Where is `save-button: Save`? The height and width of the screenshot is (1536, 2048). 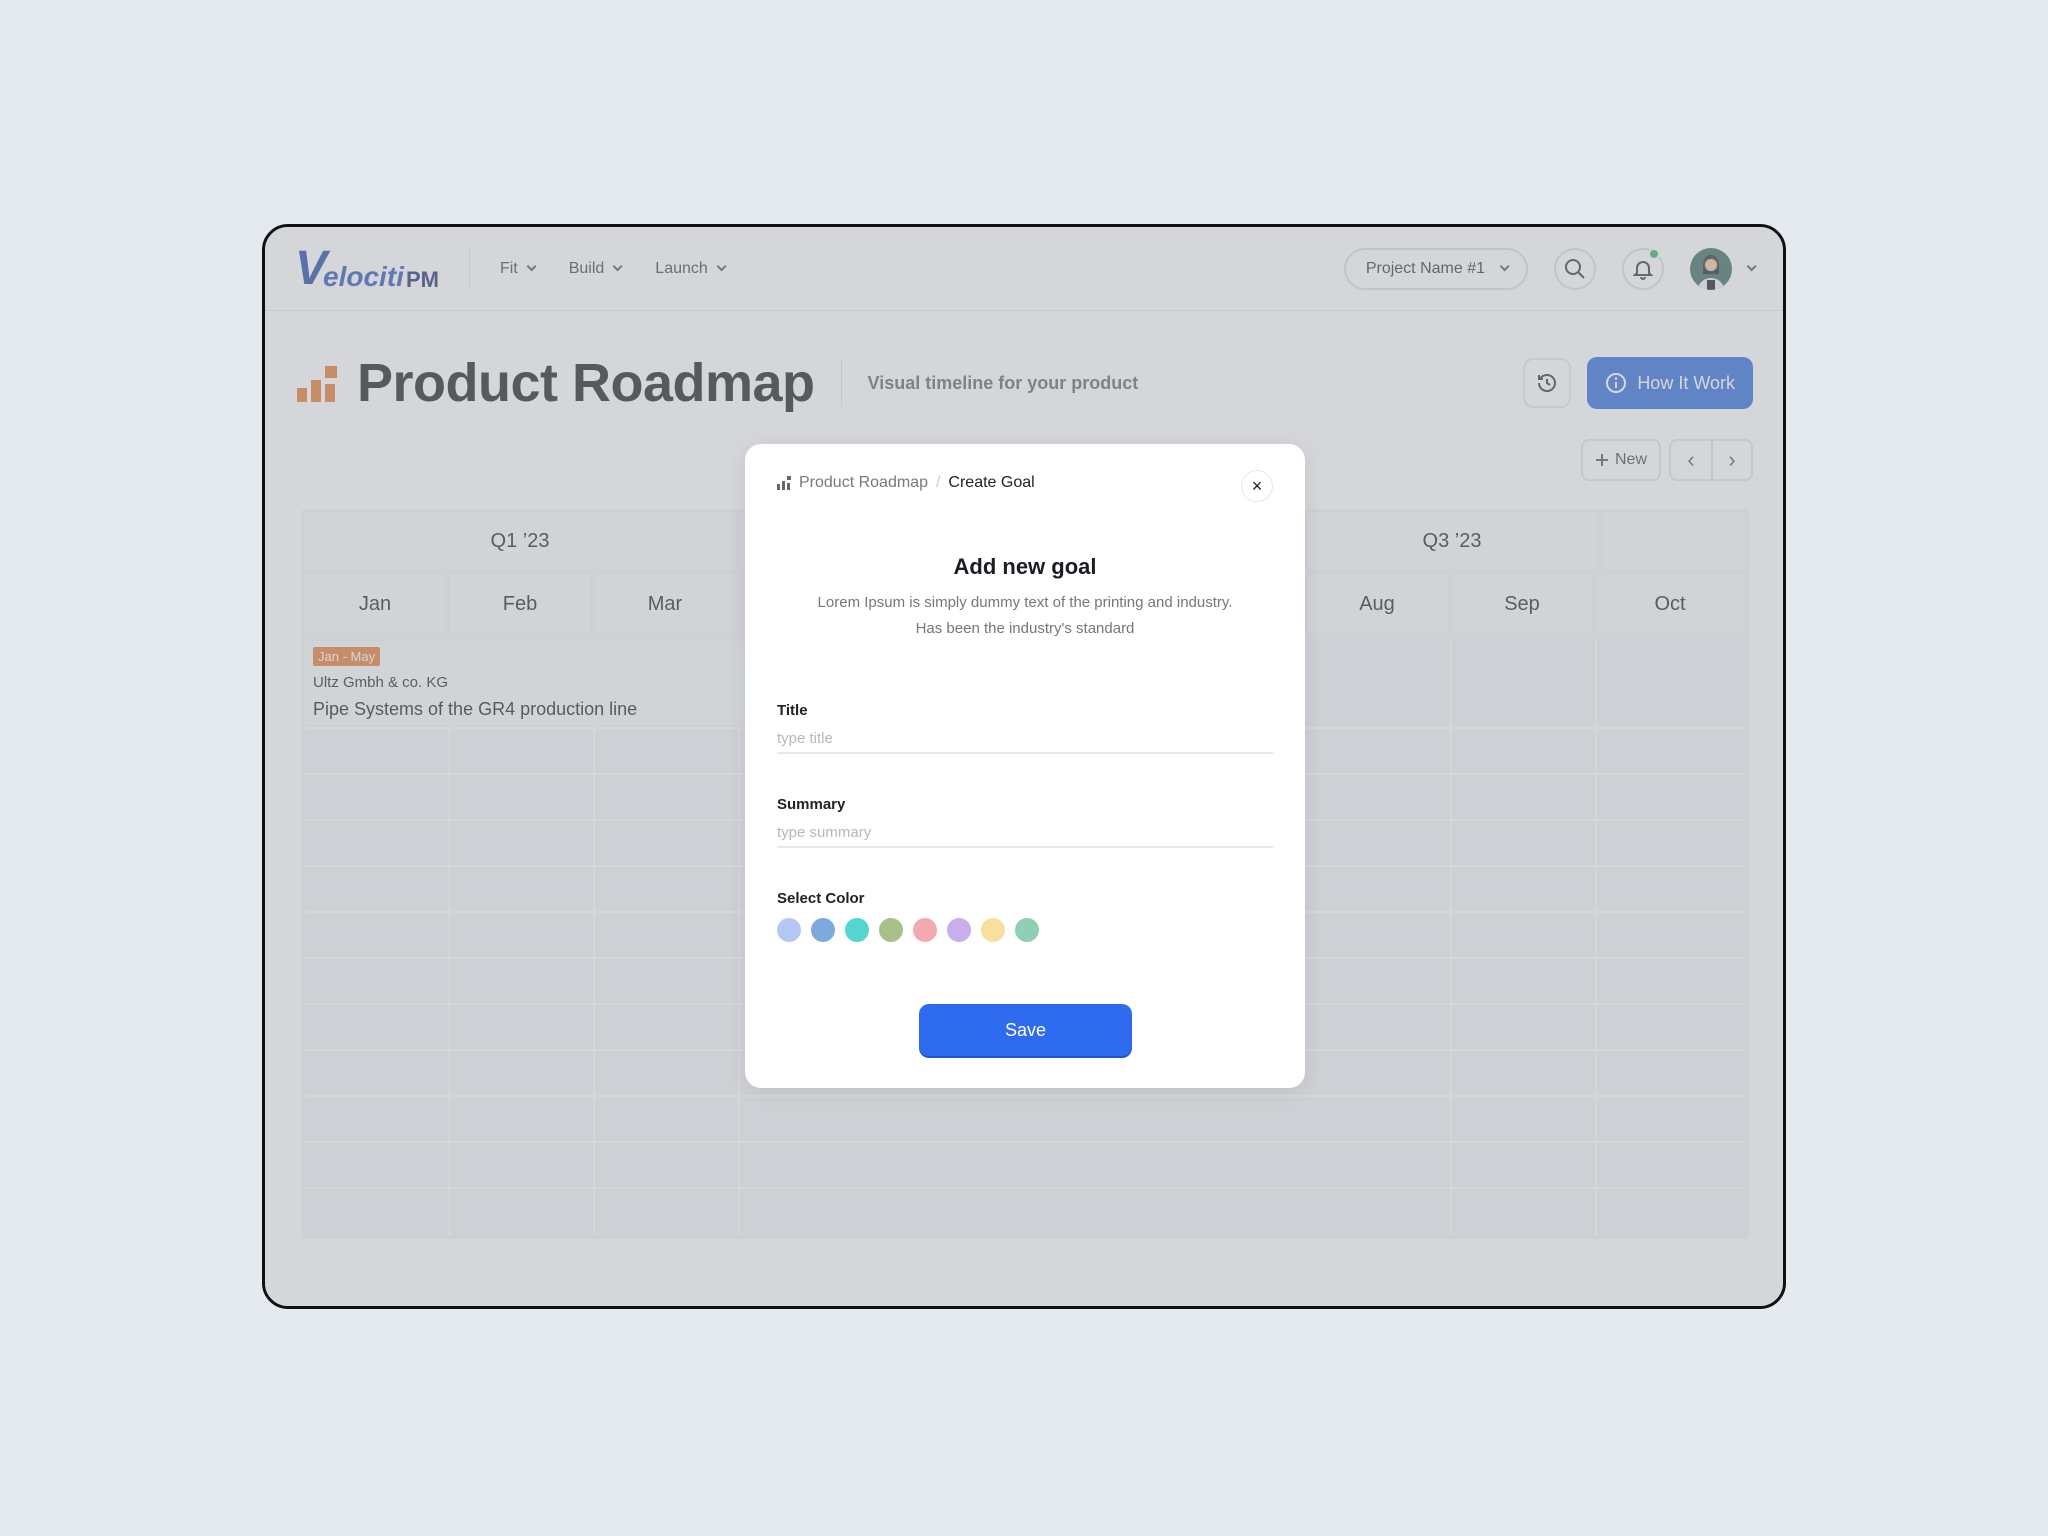
save-button: Save is located at coordinates (1025, 1030).